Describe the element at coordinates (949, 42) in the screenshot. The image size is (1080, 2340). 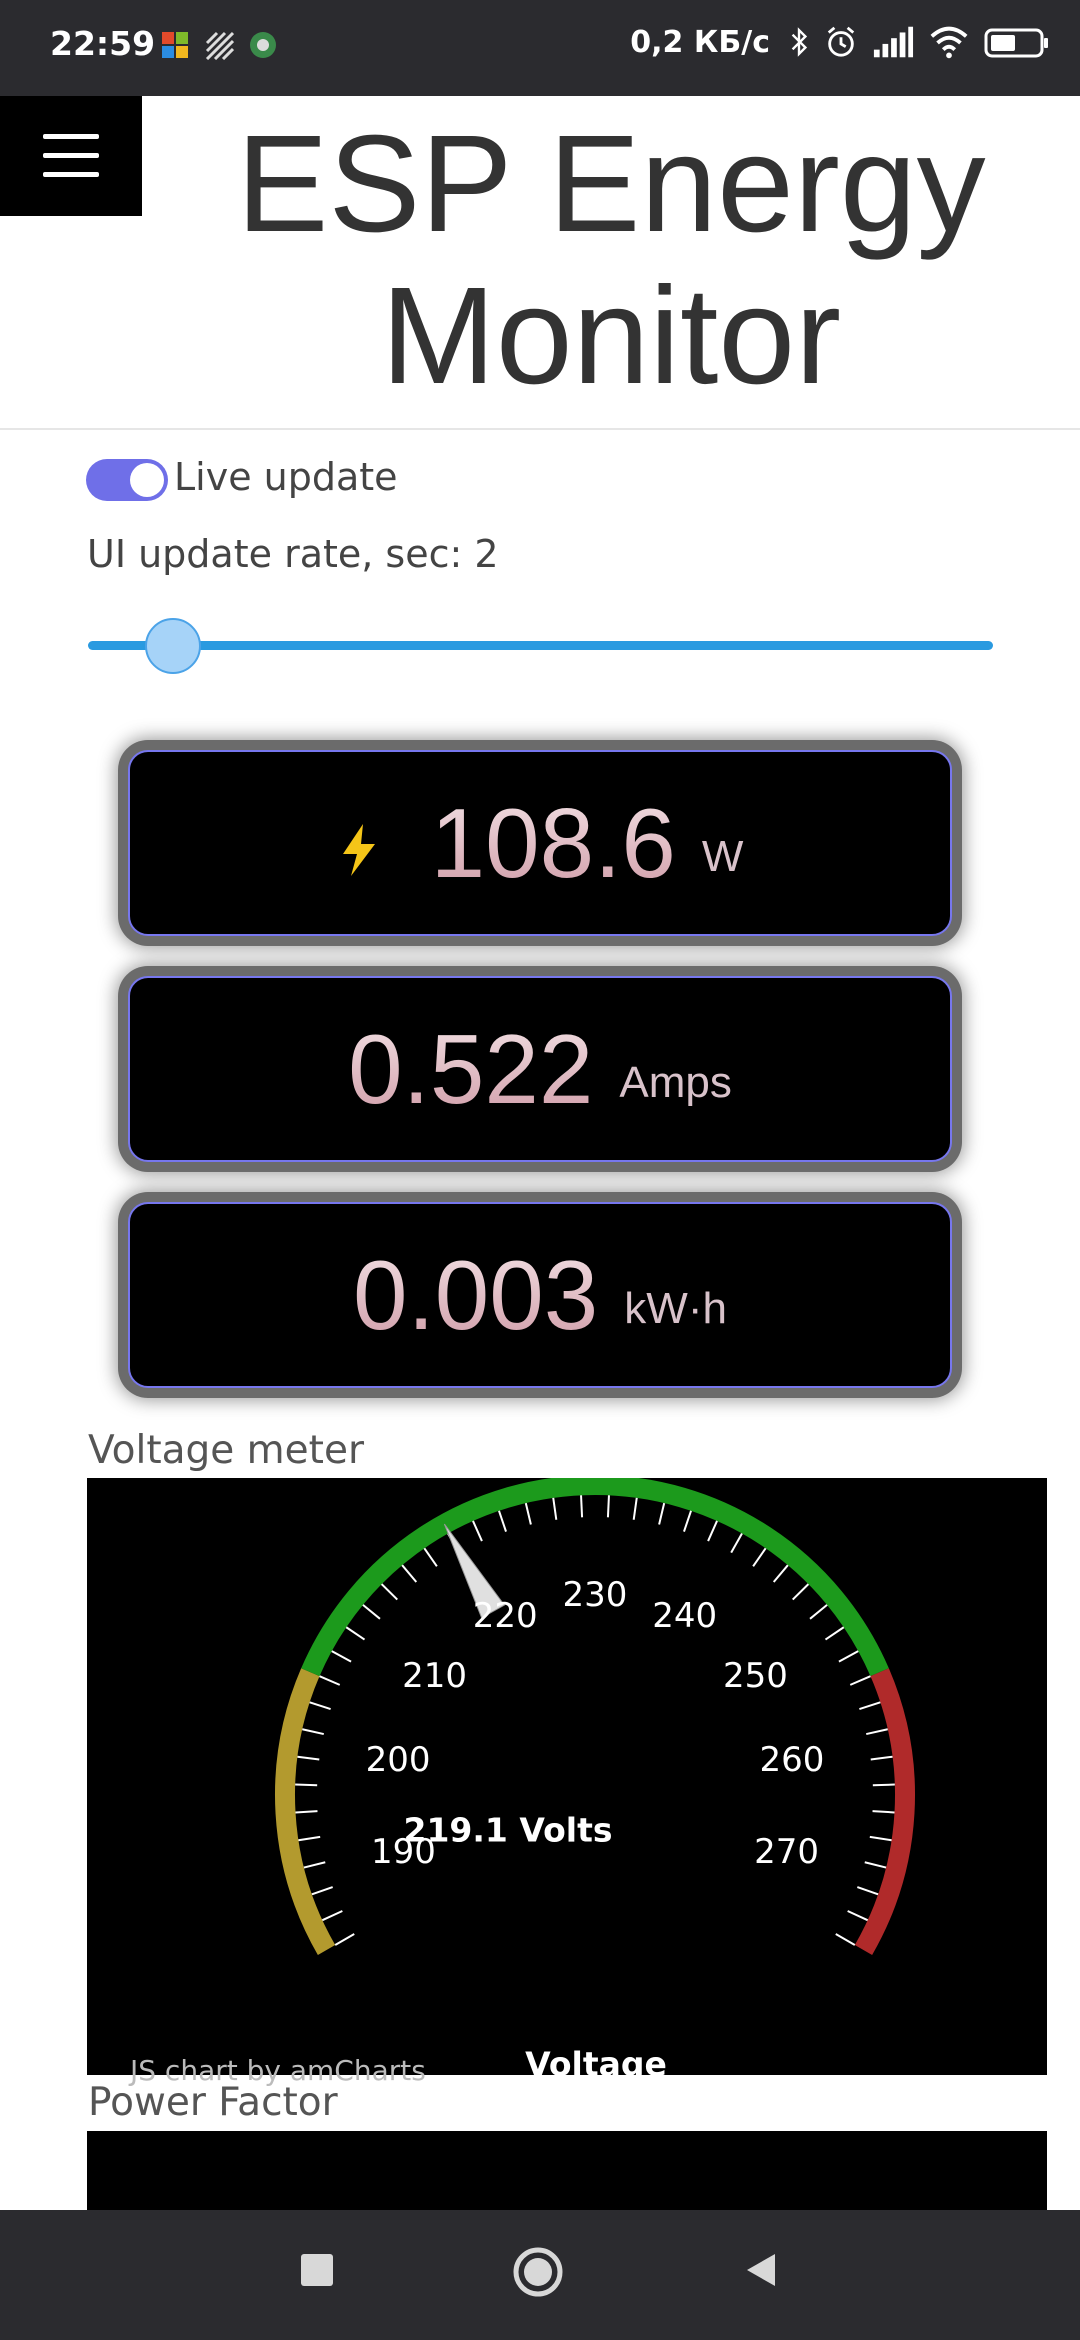
I see `wifi-icon` at that location.